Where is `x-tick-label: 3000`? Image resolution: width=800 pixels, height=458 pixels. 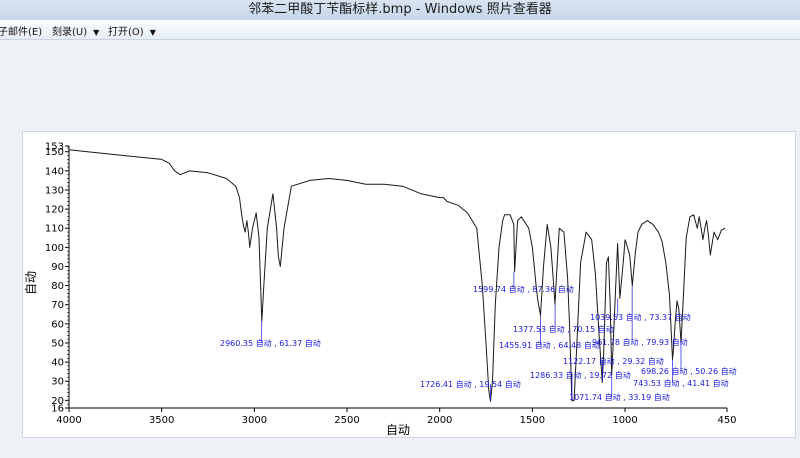 x-tick-label: 3000 is located at coordinates (254, 420).